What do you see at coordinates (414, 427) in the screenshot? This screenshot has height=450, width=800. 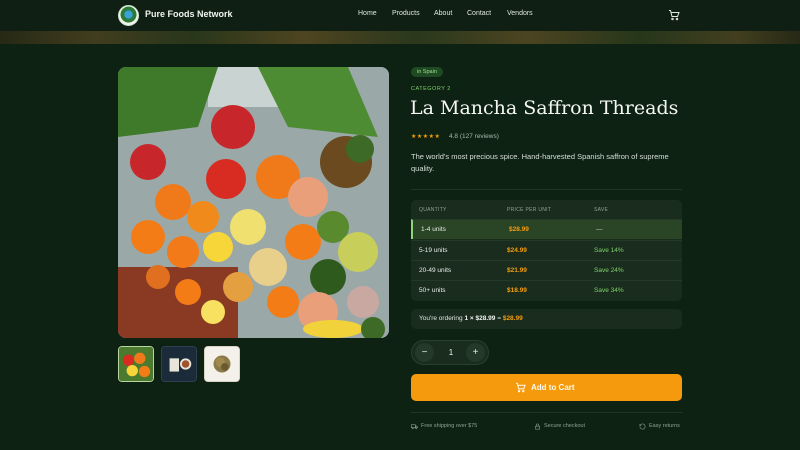 I see `truck-icon` at bounding box center [414, 427].